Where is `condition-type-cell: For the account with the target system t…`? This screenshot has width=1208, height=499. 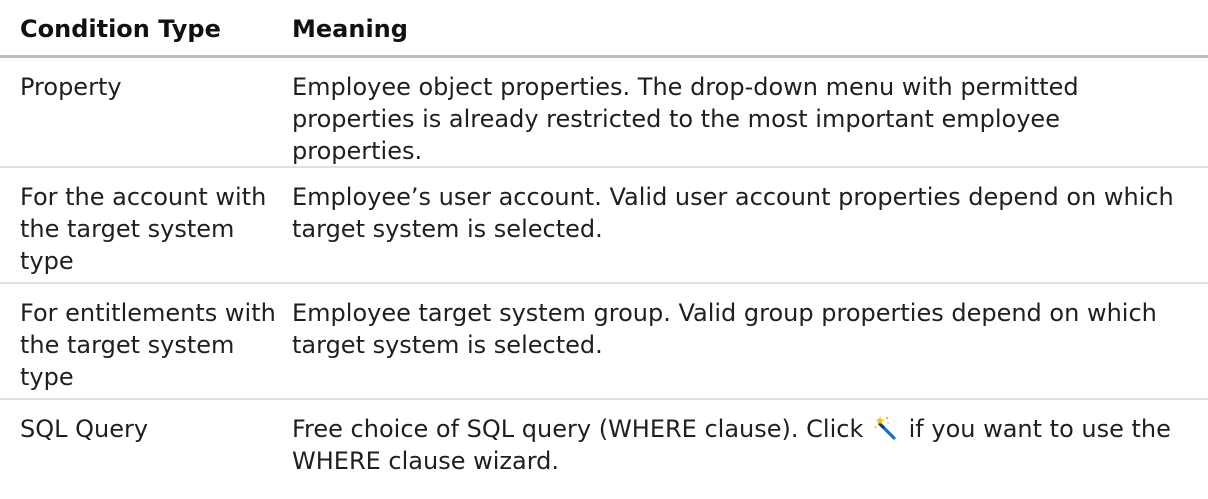 condition-type-cell: For the account with the target system t… is located at coordinates (143, 229).